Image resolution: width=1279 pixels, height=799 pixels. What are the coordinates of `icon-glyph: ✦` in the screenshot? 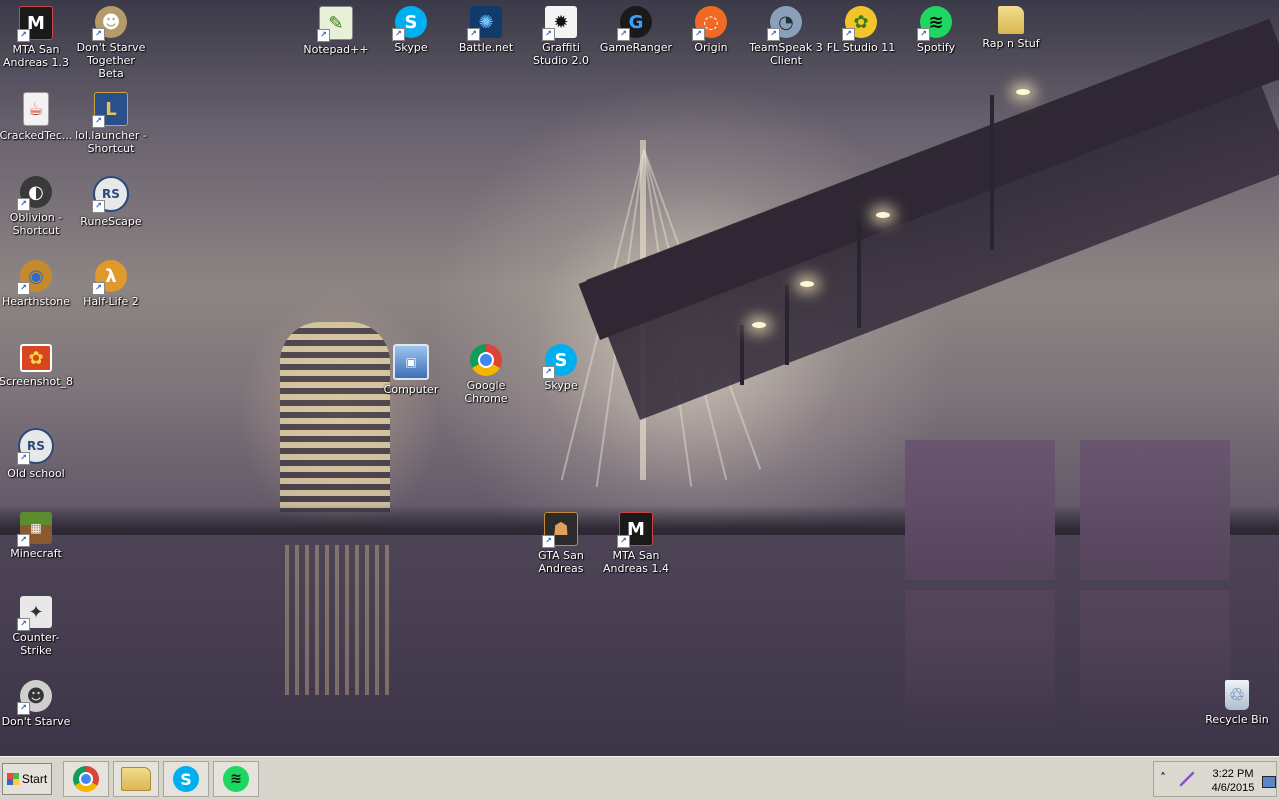 It's located at (36, 612).